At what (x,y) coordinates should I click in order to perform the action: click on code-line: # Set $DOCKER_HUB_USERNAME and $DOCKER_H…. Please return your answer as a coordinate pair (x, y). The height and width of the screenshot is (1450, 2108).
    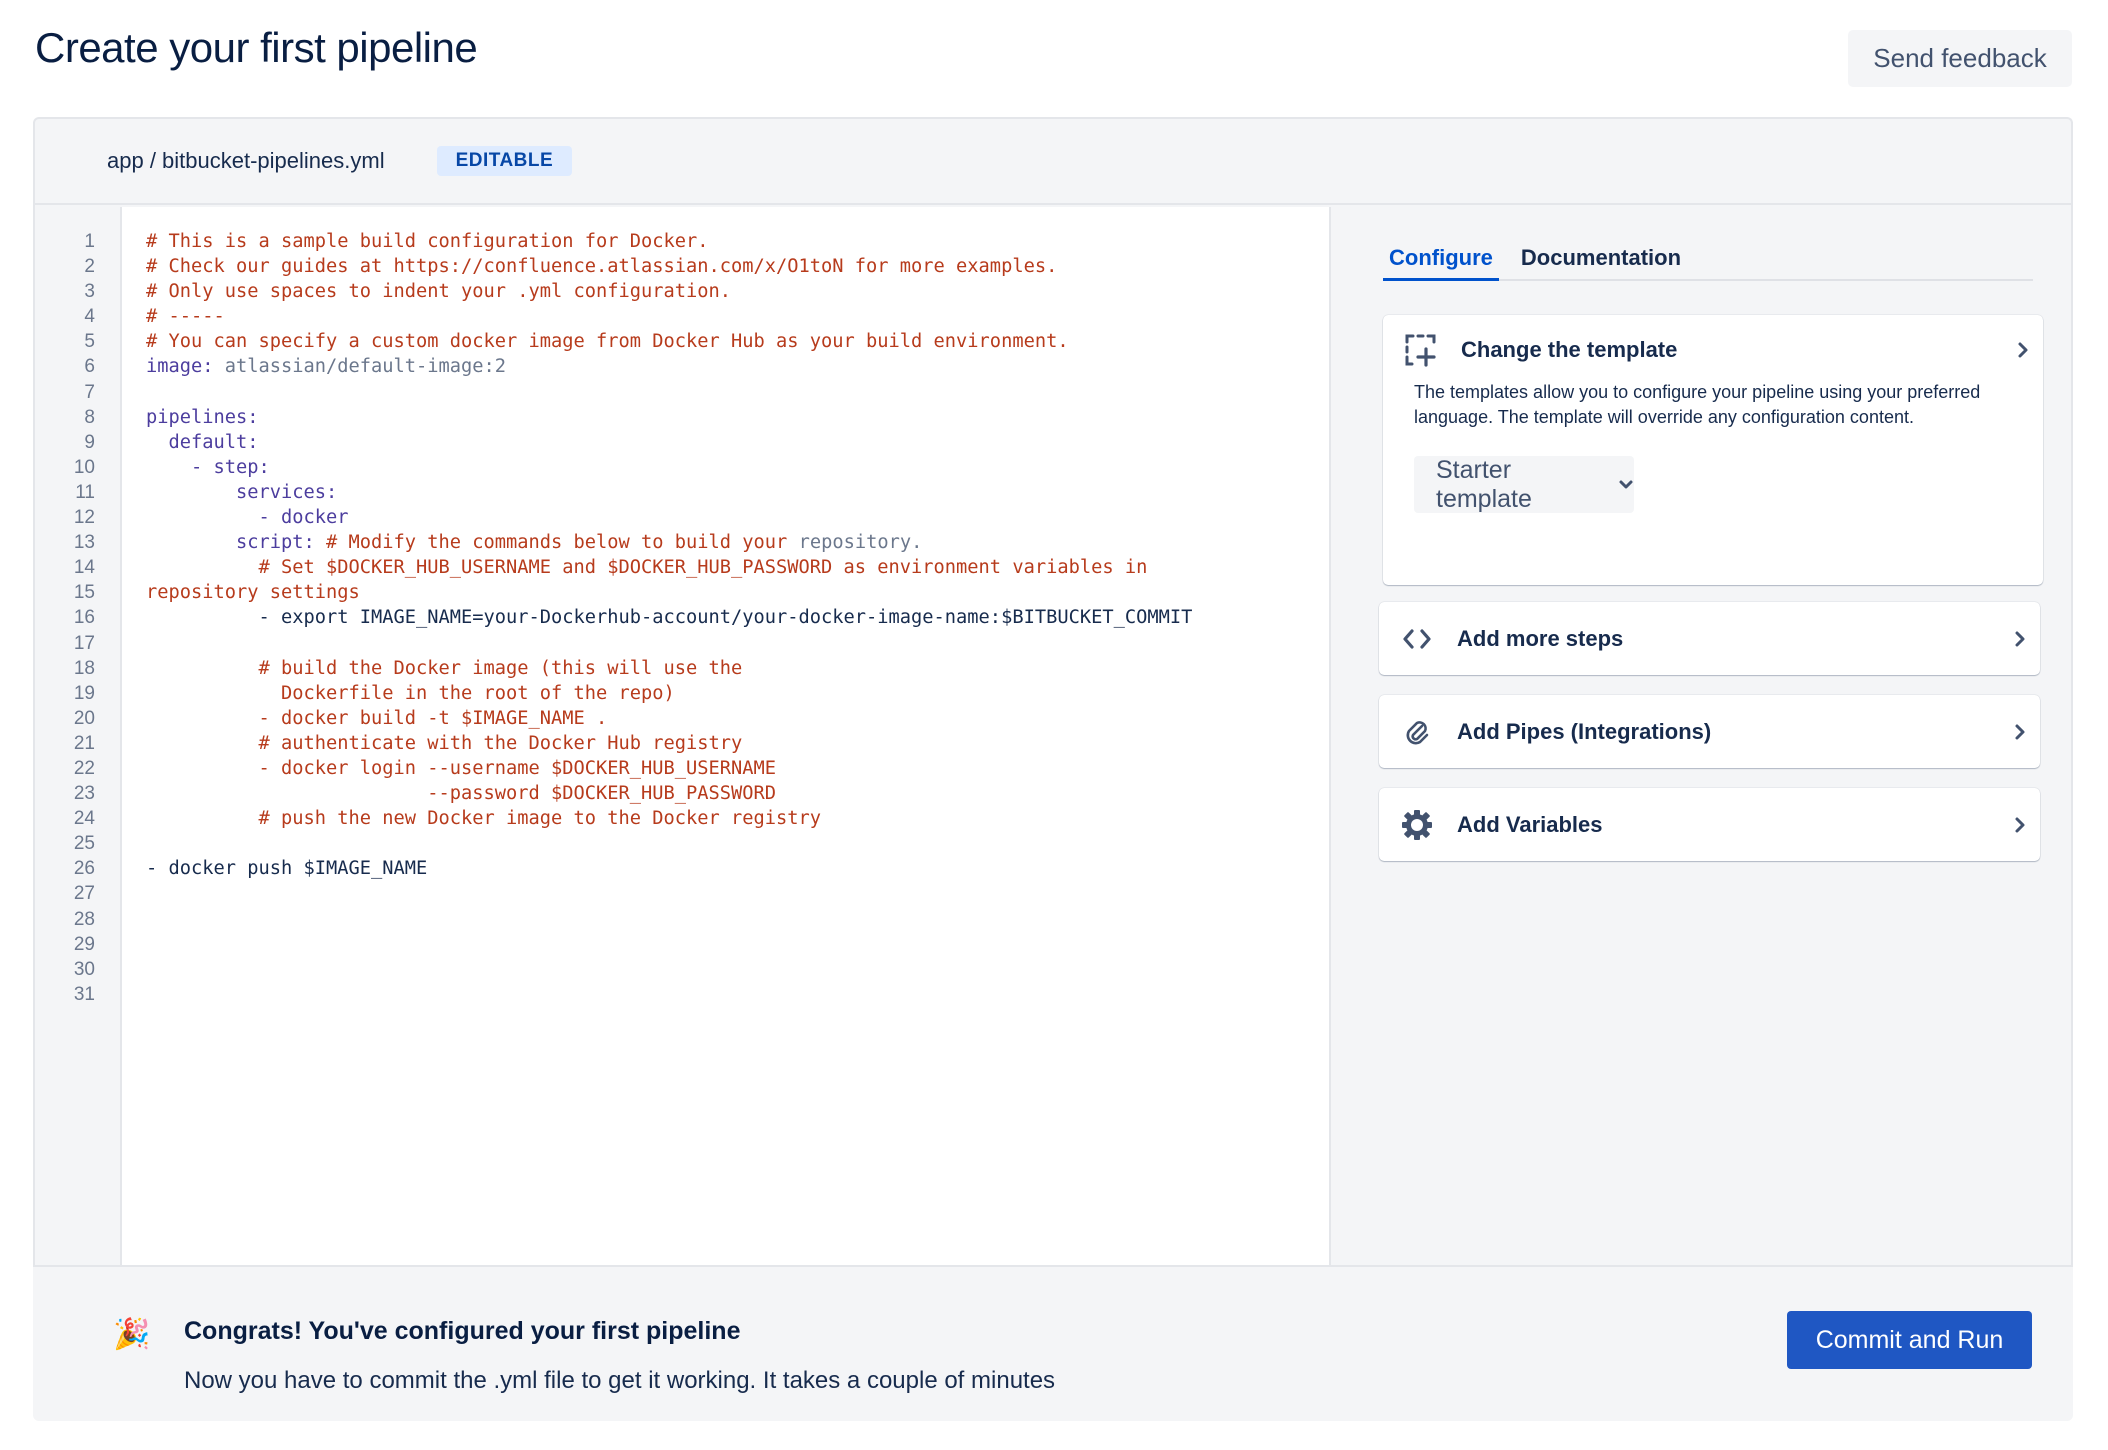
    Looking at the image, I should click on (737, 567).